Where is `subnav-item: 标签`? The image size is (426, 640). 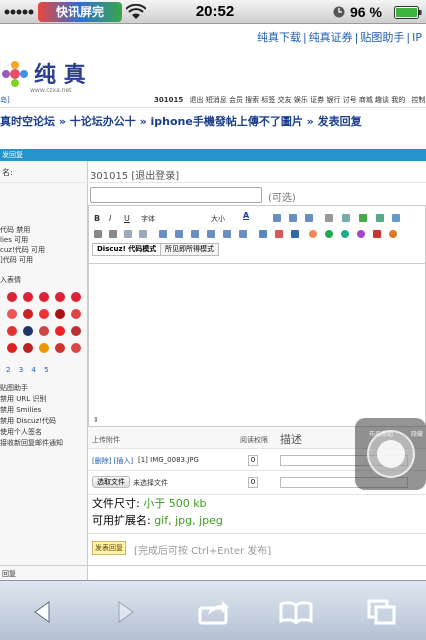
subnav-item: 标签 is located at coordinates (268, 100).